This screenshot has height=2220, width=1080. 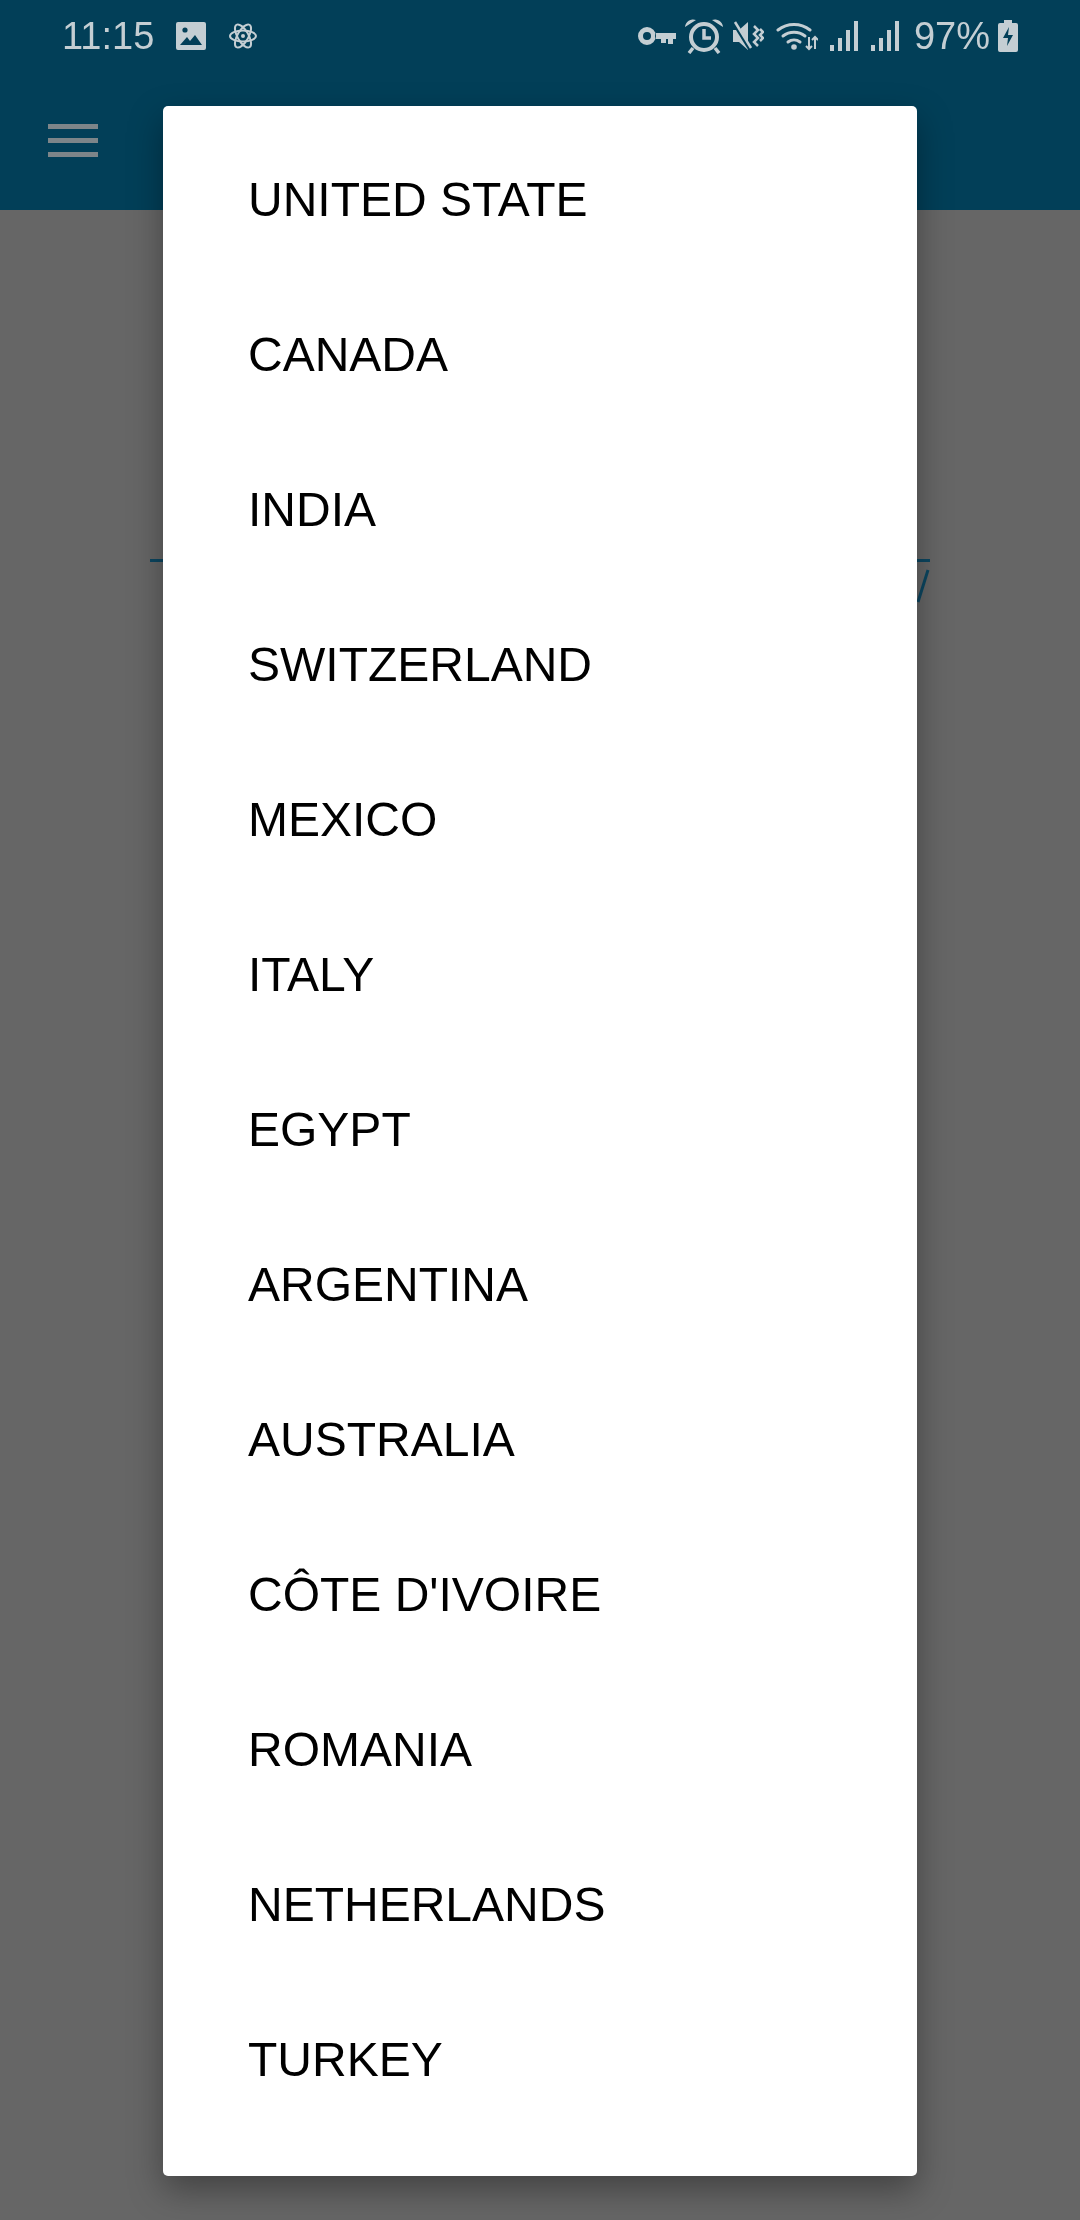 What do you see at coordinates (540, 819) in the screenshot?
I see `country-option: MEXICO` at bounding box center [540, 819].